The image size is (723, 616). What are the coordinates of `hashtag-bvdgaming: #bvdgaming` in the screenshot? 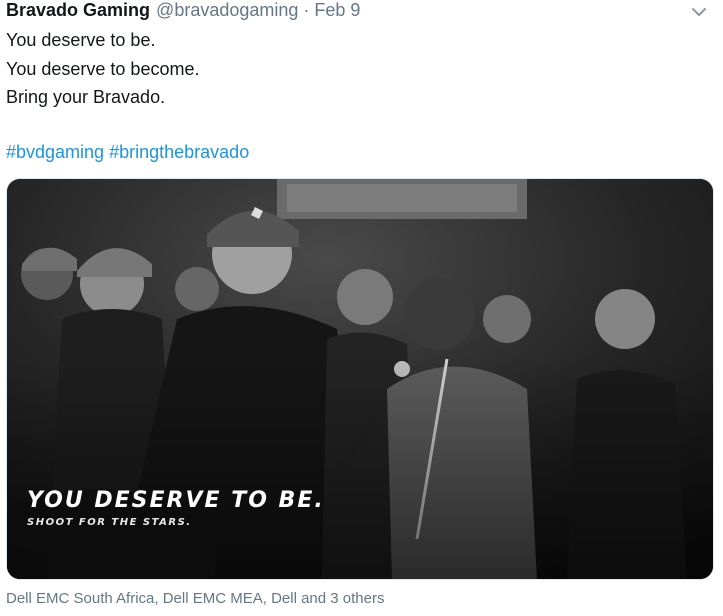 It's located at (55, 152).